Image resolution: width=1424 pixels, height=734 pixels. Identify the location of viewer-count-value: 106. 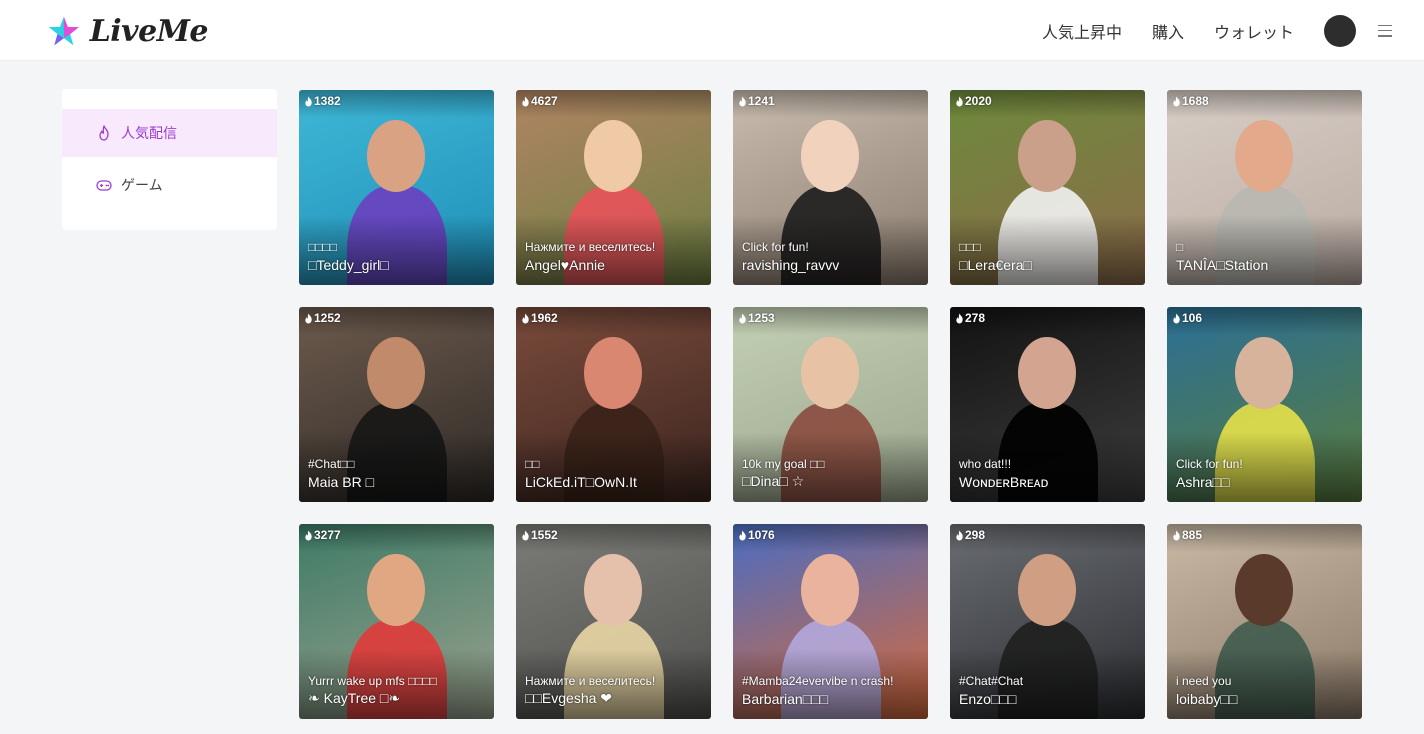
(1192, 318).